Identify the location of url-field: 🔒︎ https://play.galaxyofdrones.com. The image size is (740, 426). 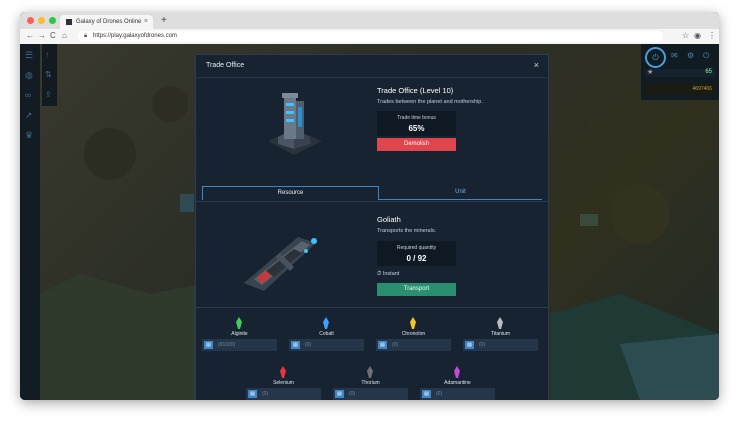
(370, 36).